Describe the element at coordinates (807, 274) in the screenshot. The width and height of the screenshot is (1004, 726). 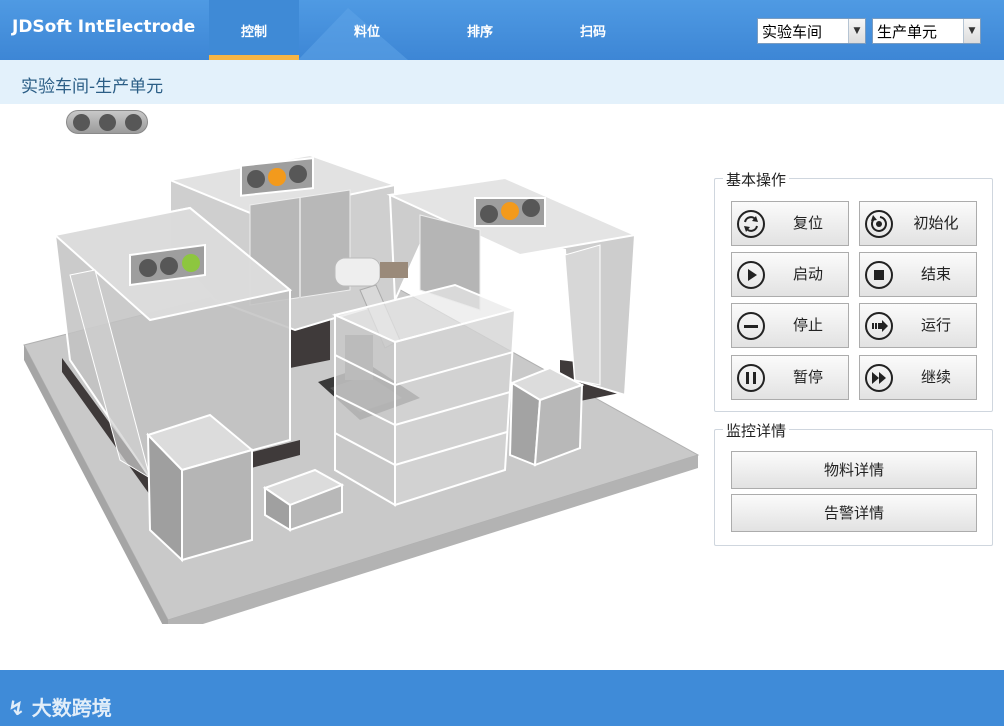
I see `start-button-label: 启动` at that location.